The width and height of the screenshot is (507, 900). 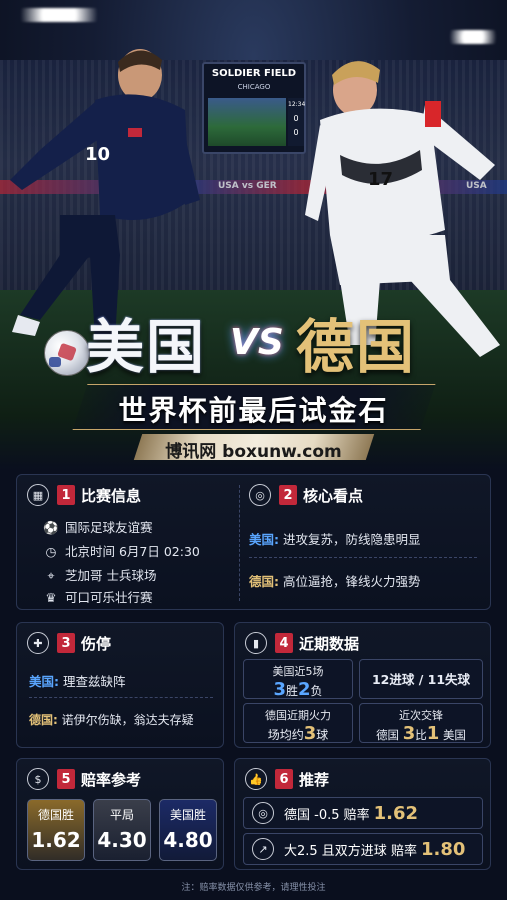 What do you see at coordinates (97, 154) in the screenshot?
I see `usa-shirt-number: 10` at bounding box center [97, 154].